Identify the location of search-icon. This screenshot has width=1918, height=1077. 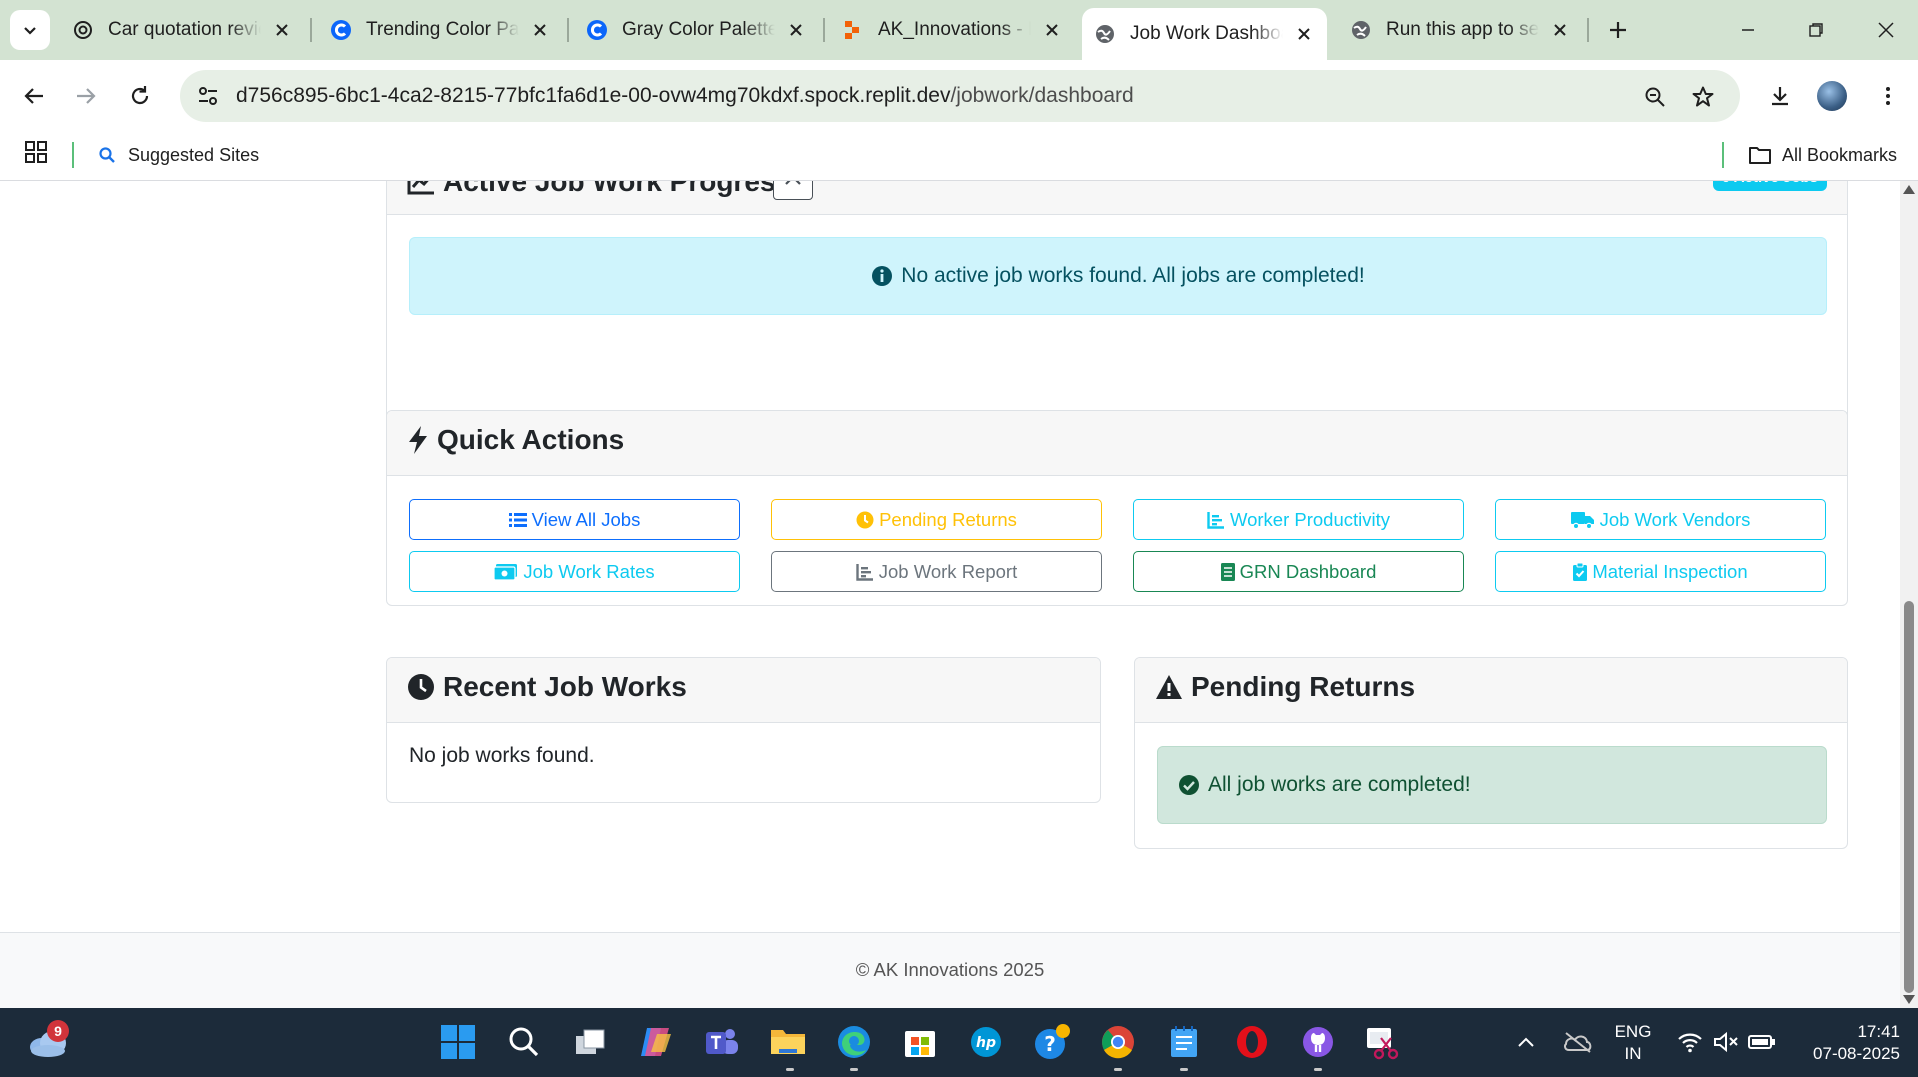
(524, 1042).